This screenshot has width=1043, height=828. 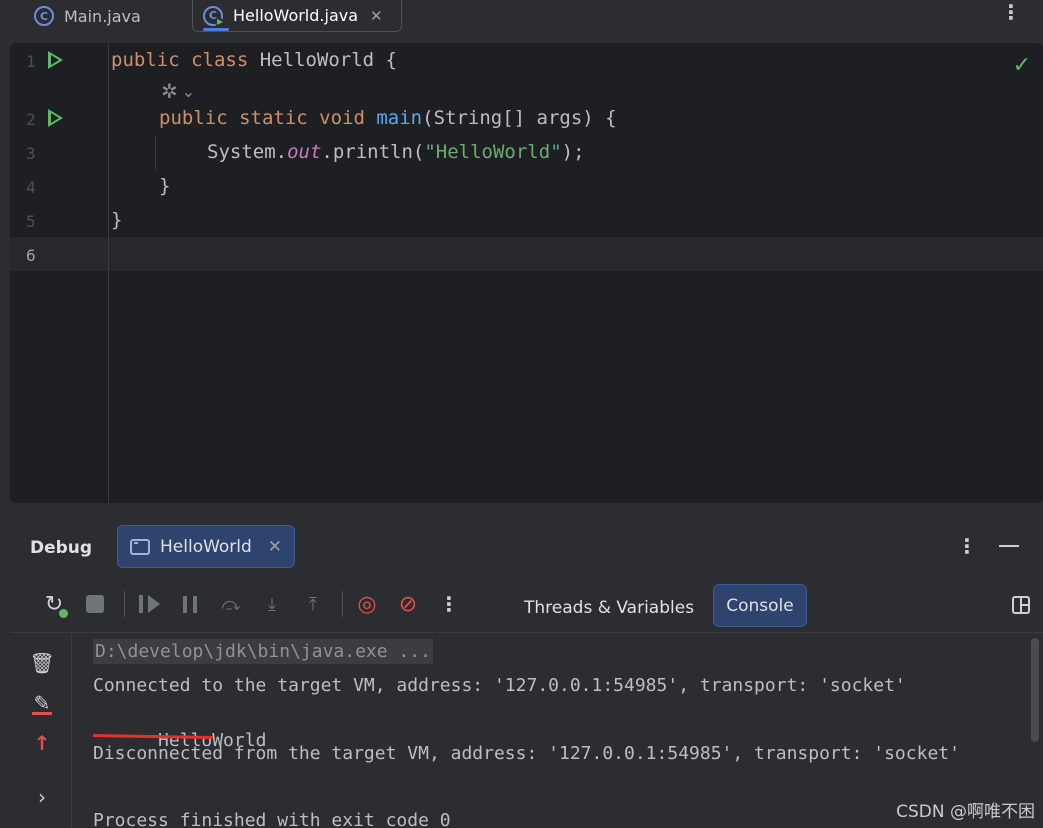 What do you see at coordinates (108, 273) in the screenshot?
I see `gutter-divider` at bounding box center [108, 273].